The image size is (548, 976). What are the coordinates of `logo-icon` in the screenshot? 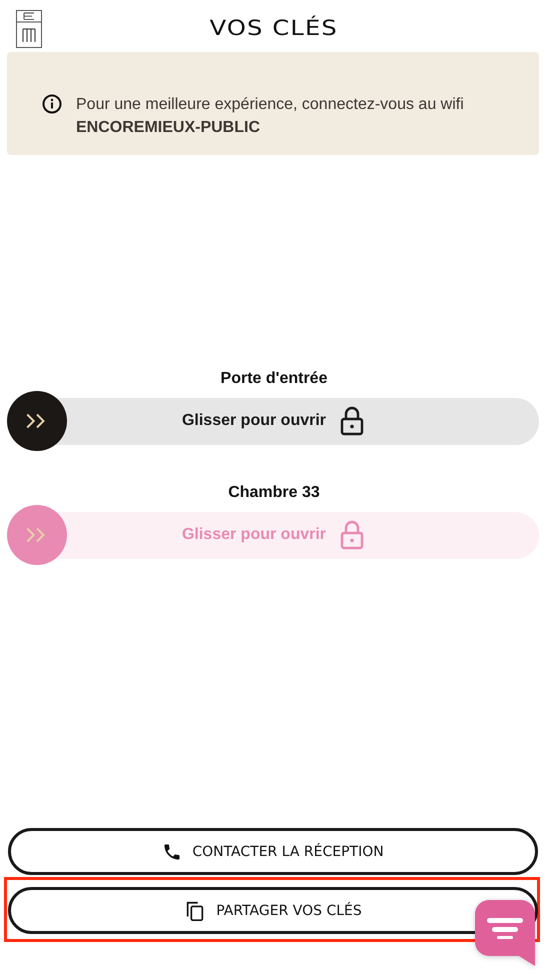 It's located at (29, 29).